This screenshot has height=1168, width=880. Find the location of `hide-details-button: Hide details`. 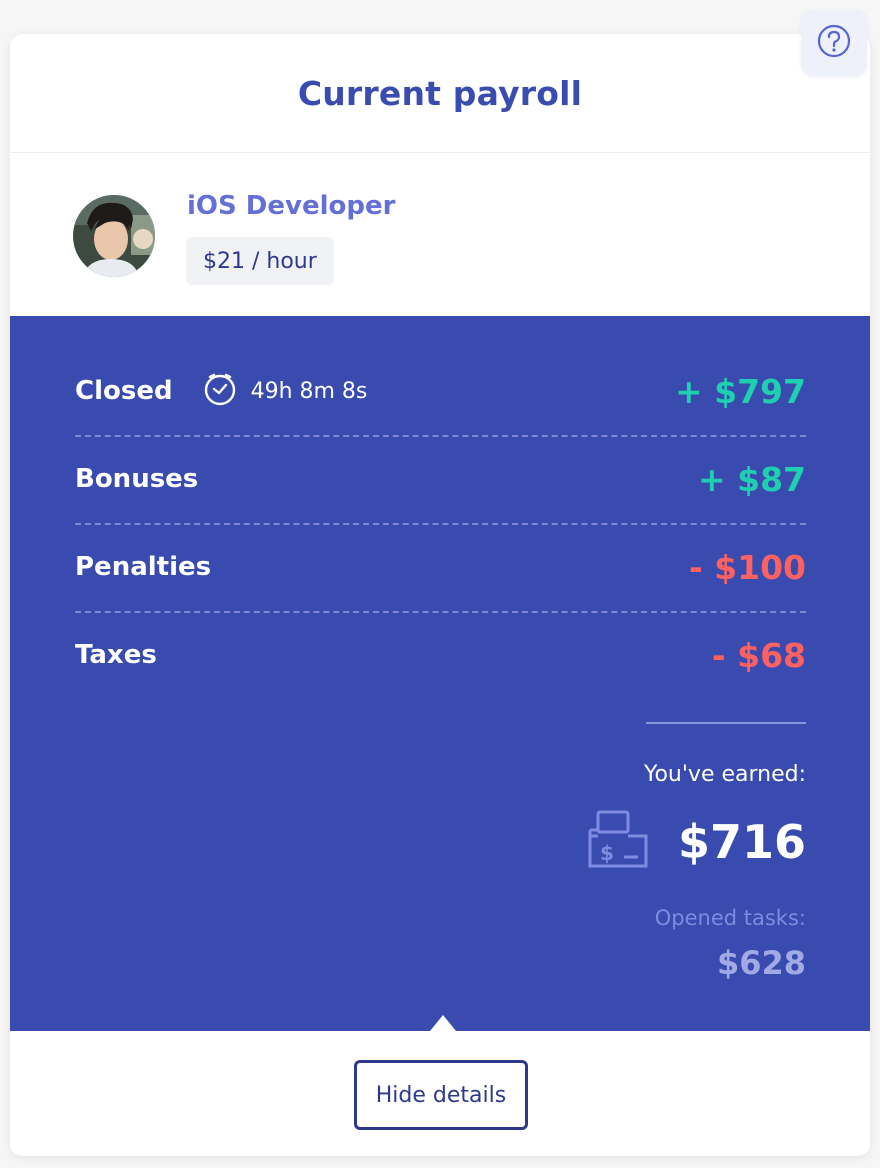

hide-details-button: Hide details is located at coordinates (441, 1095).